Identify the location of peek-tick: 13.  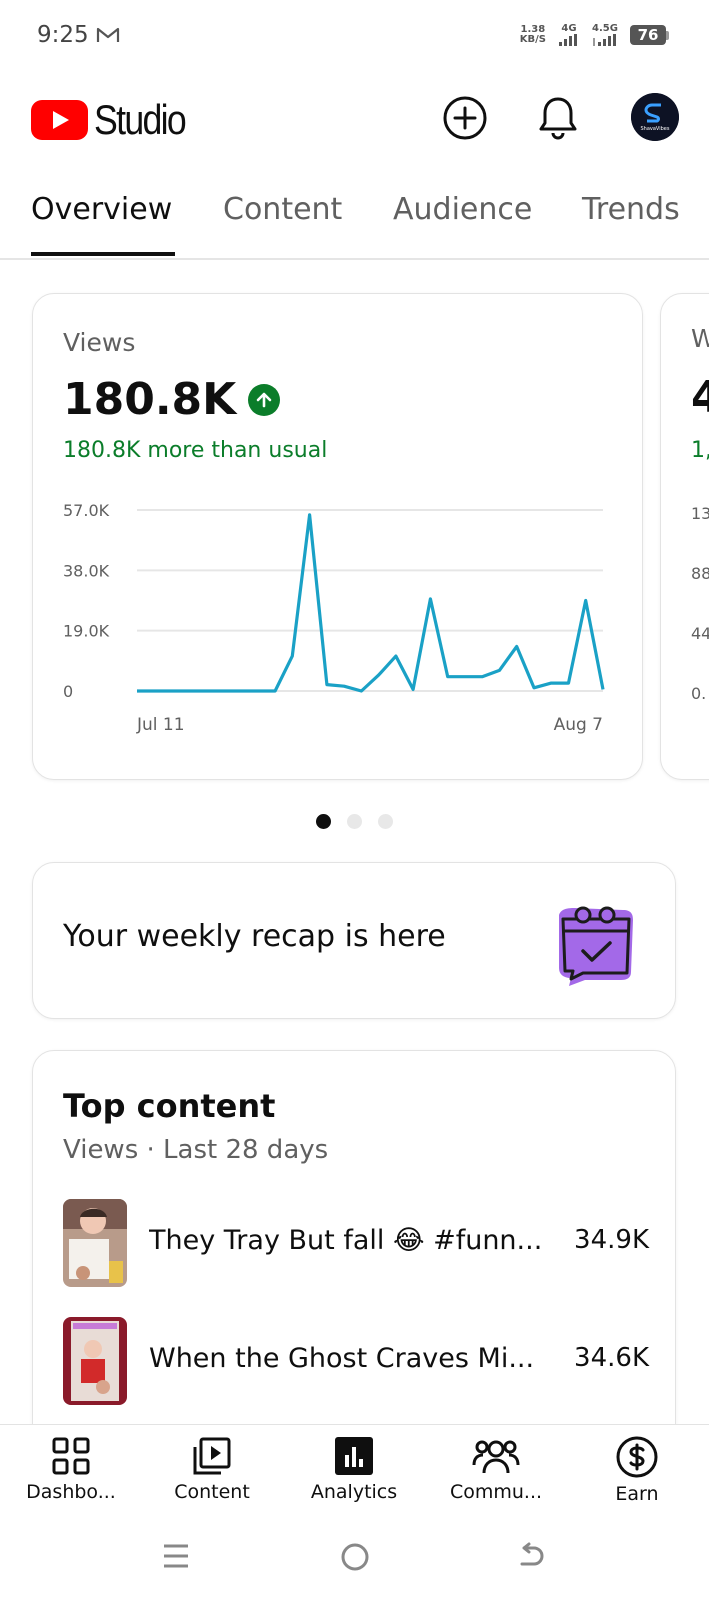
(700, 513).